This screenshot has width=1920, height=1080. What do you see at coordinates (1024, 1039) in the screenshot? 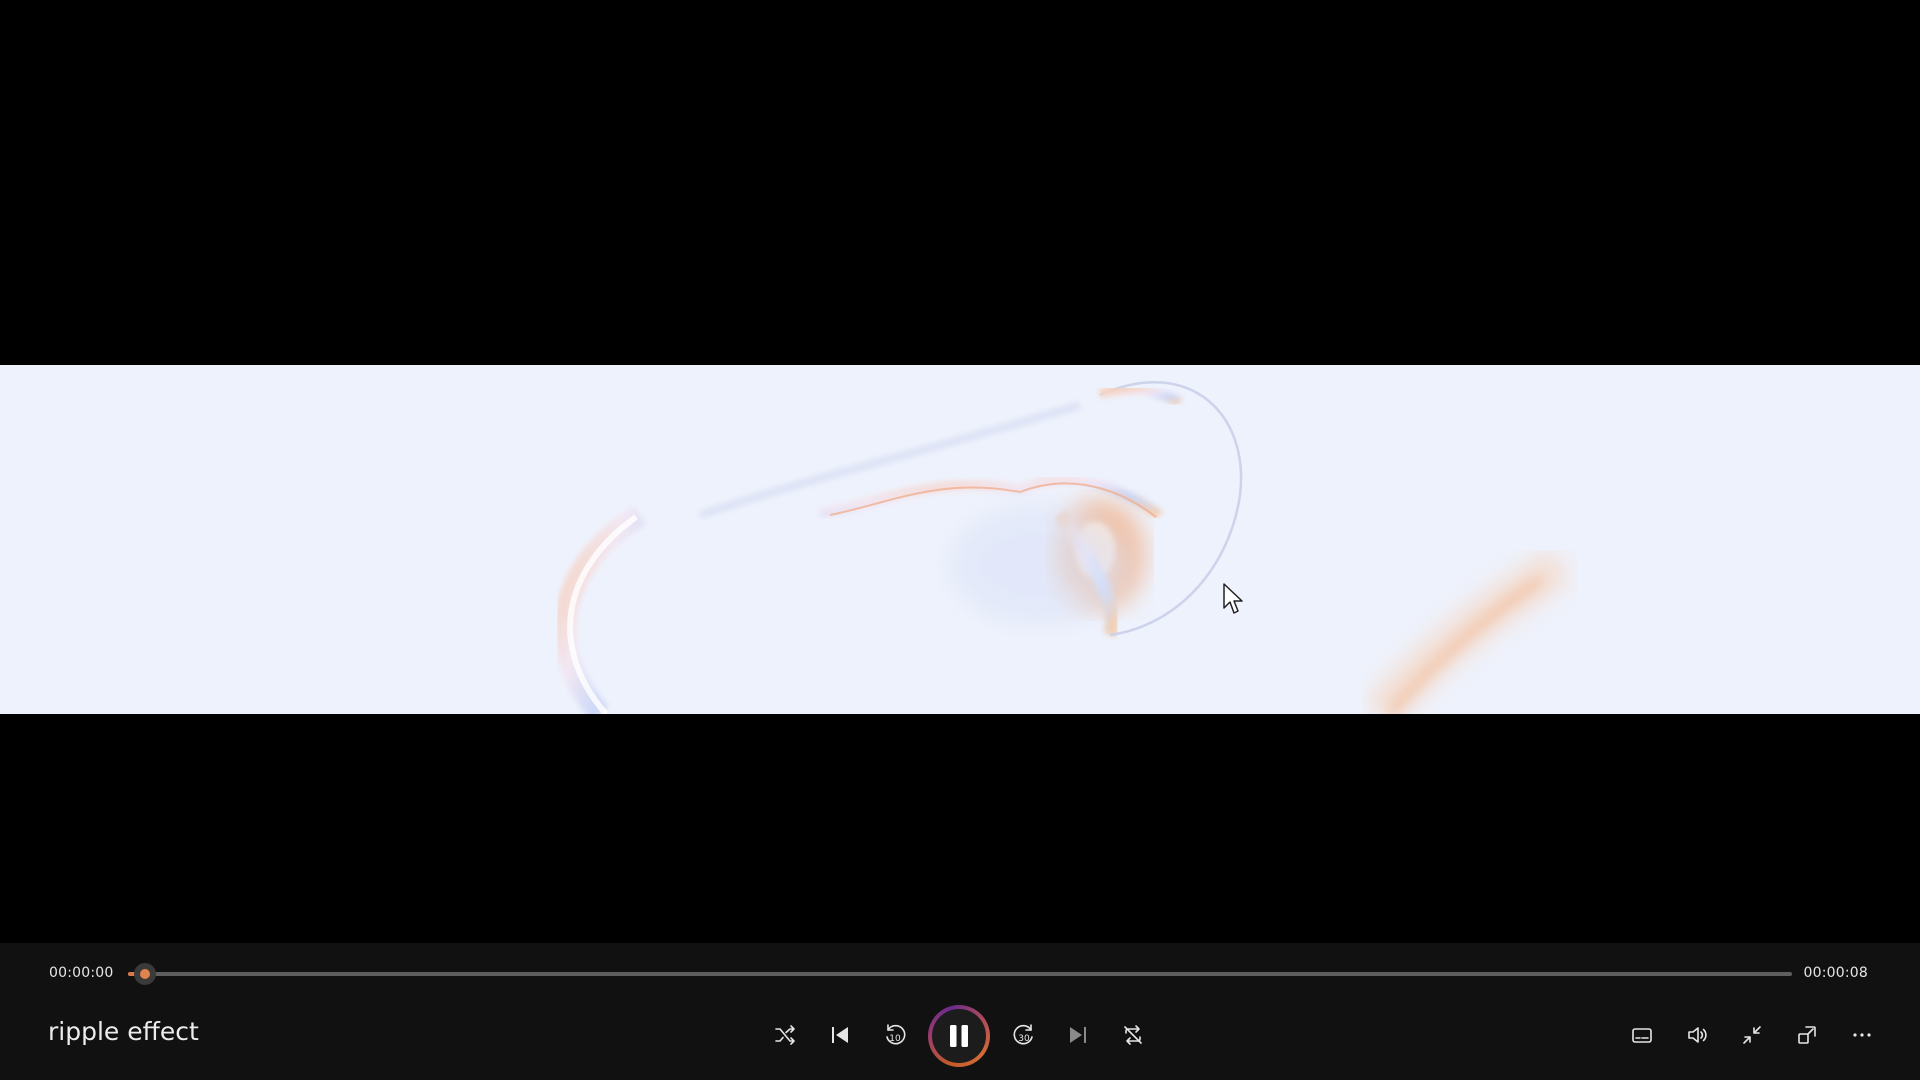
I see `skip-forward-label: 30` at bounding box center [1024, 1039].